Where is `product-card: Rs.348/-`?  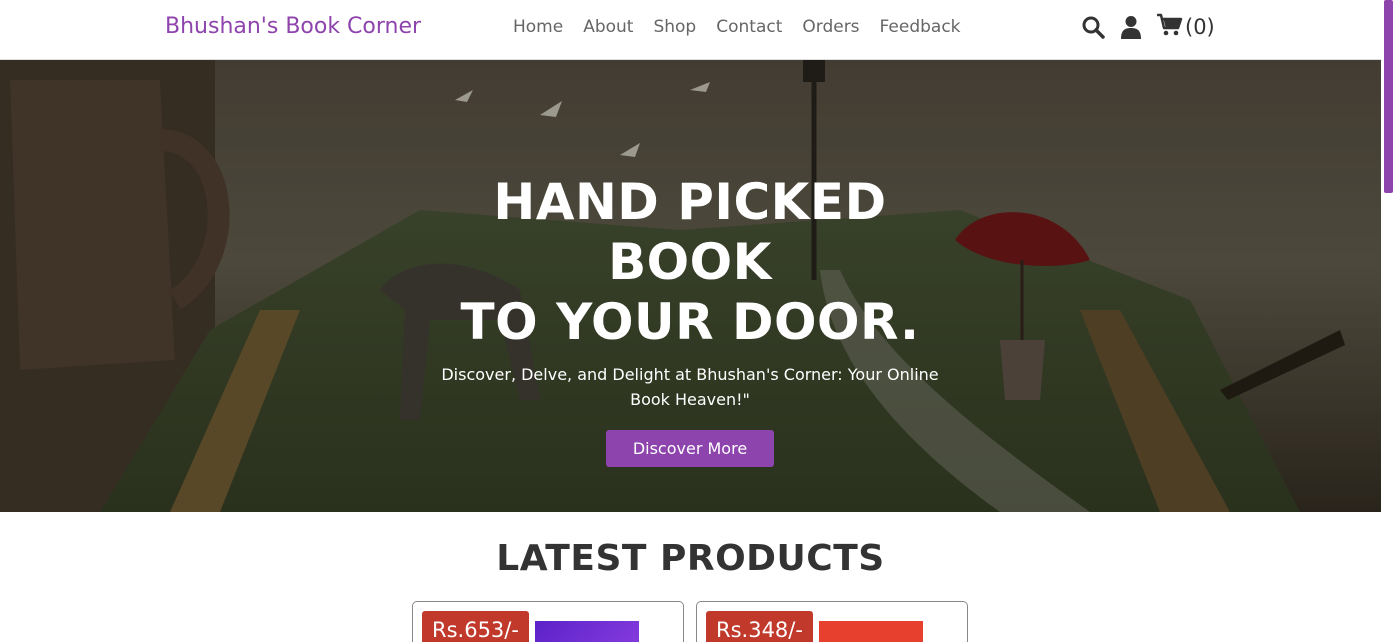
product-card: Rs.348/- is located at coordinates (832, 621).